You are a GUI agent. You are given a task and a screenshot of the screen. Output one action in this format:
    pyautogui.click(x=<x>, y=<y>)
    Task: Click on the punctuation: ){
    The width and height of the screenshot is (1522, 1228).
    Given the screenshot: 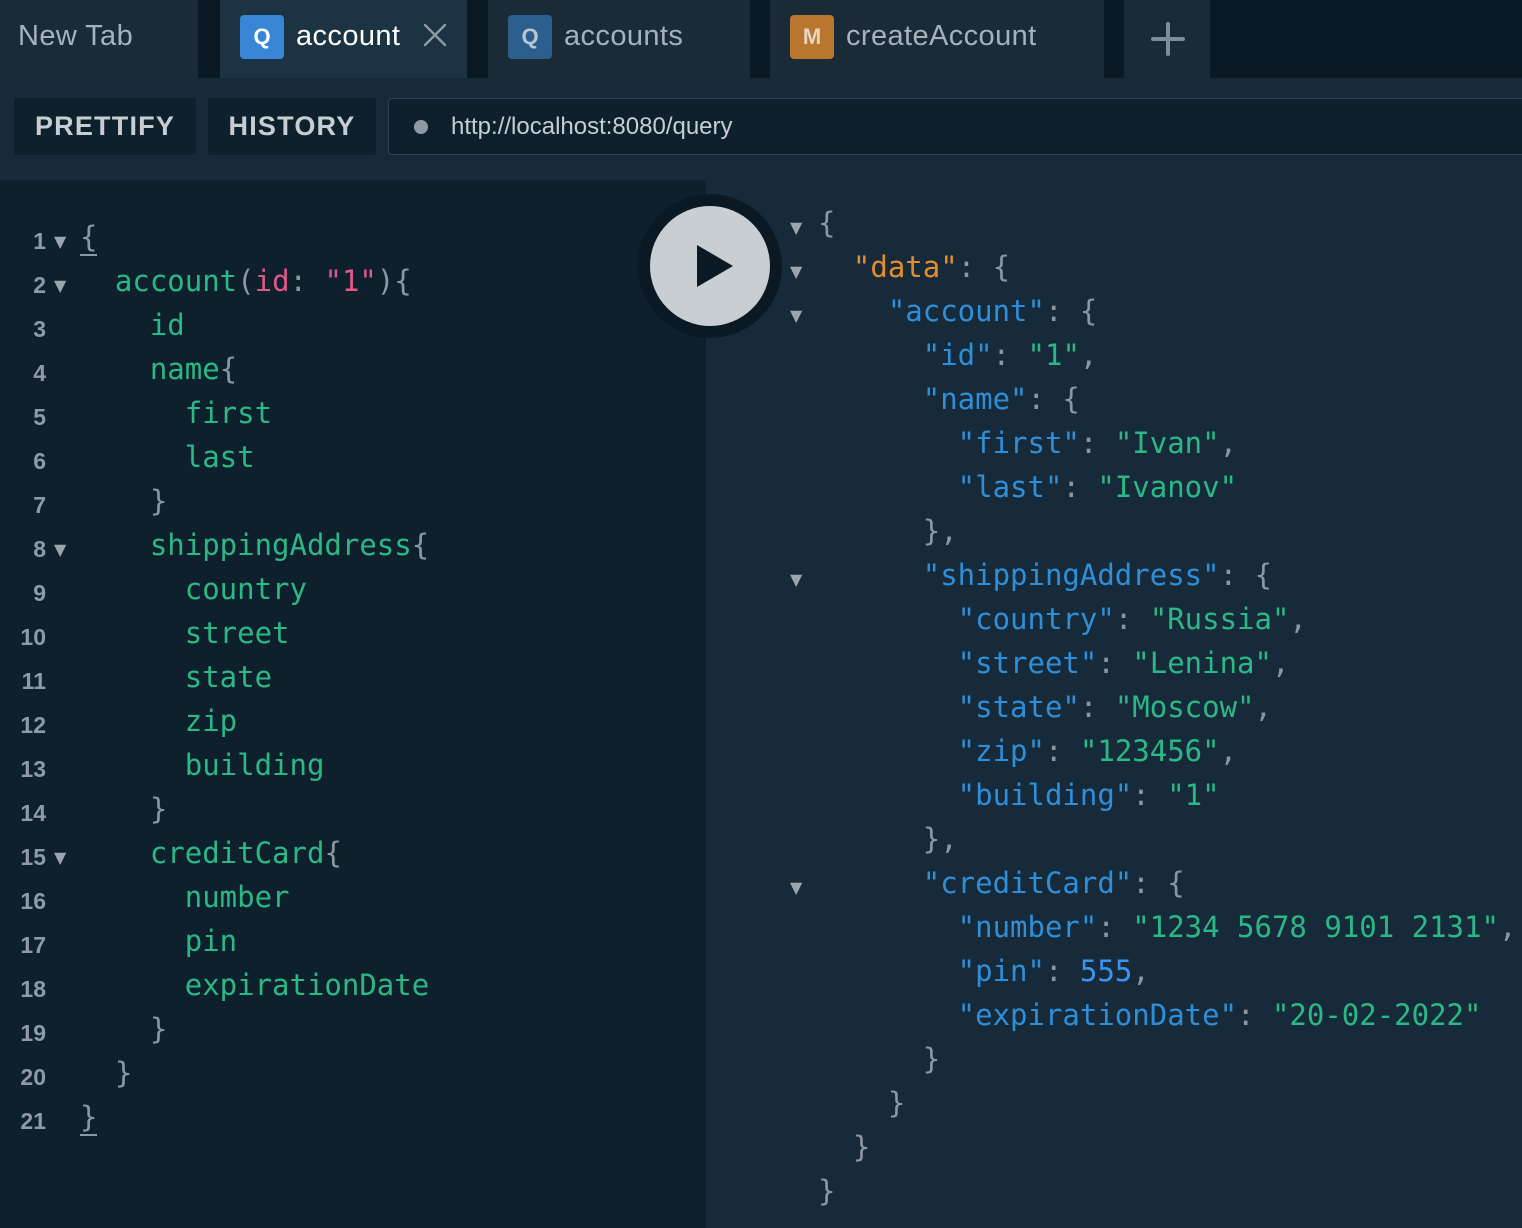 What is the action you would take?
    pyautogui.click(x=394, y=281)
    